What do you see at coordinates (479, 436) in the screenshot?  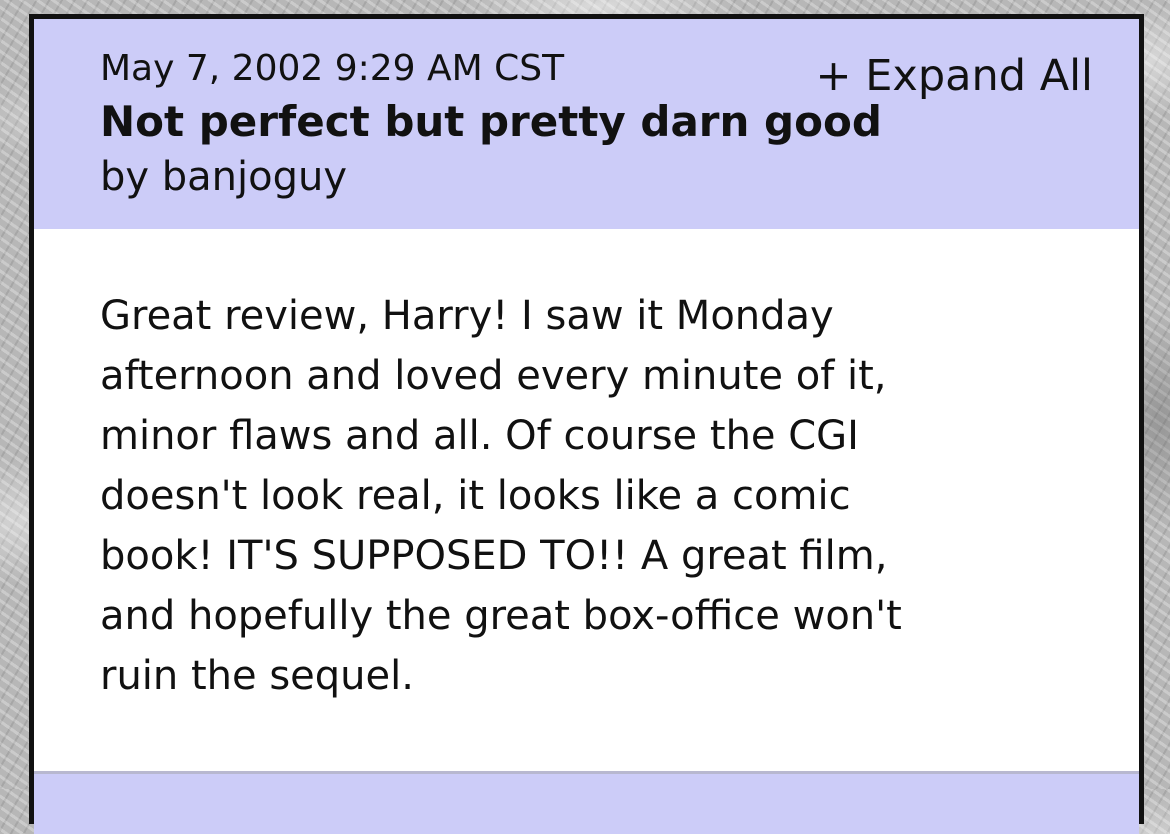 I see `comment-body-line: minor flaws and all. Of course the CGI` at bounding box center [479, 436].